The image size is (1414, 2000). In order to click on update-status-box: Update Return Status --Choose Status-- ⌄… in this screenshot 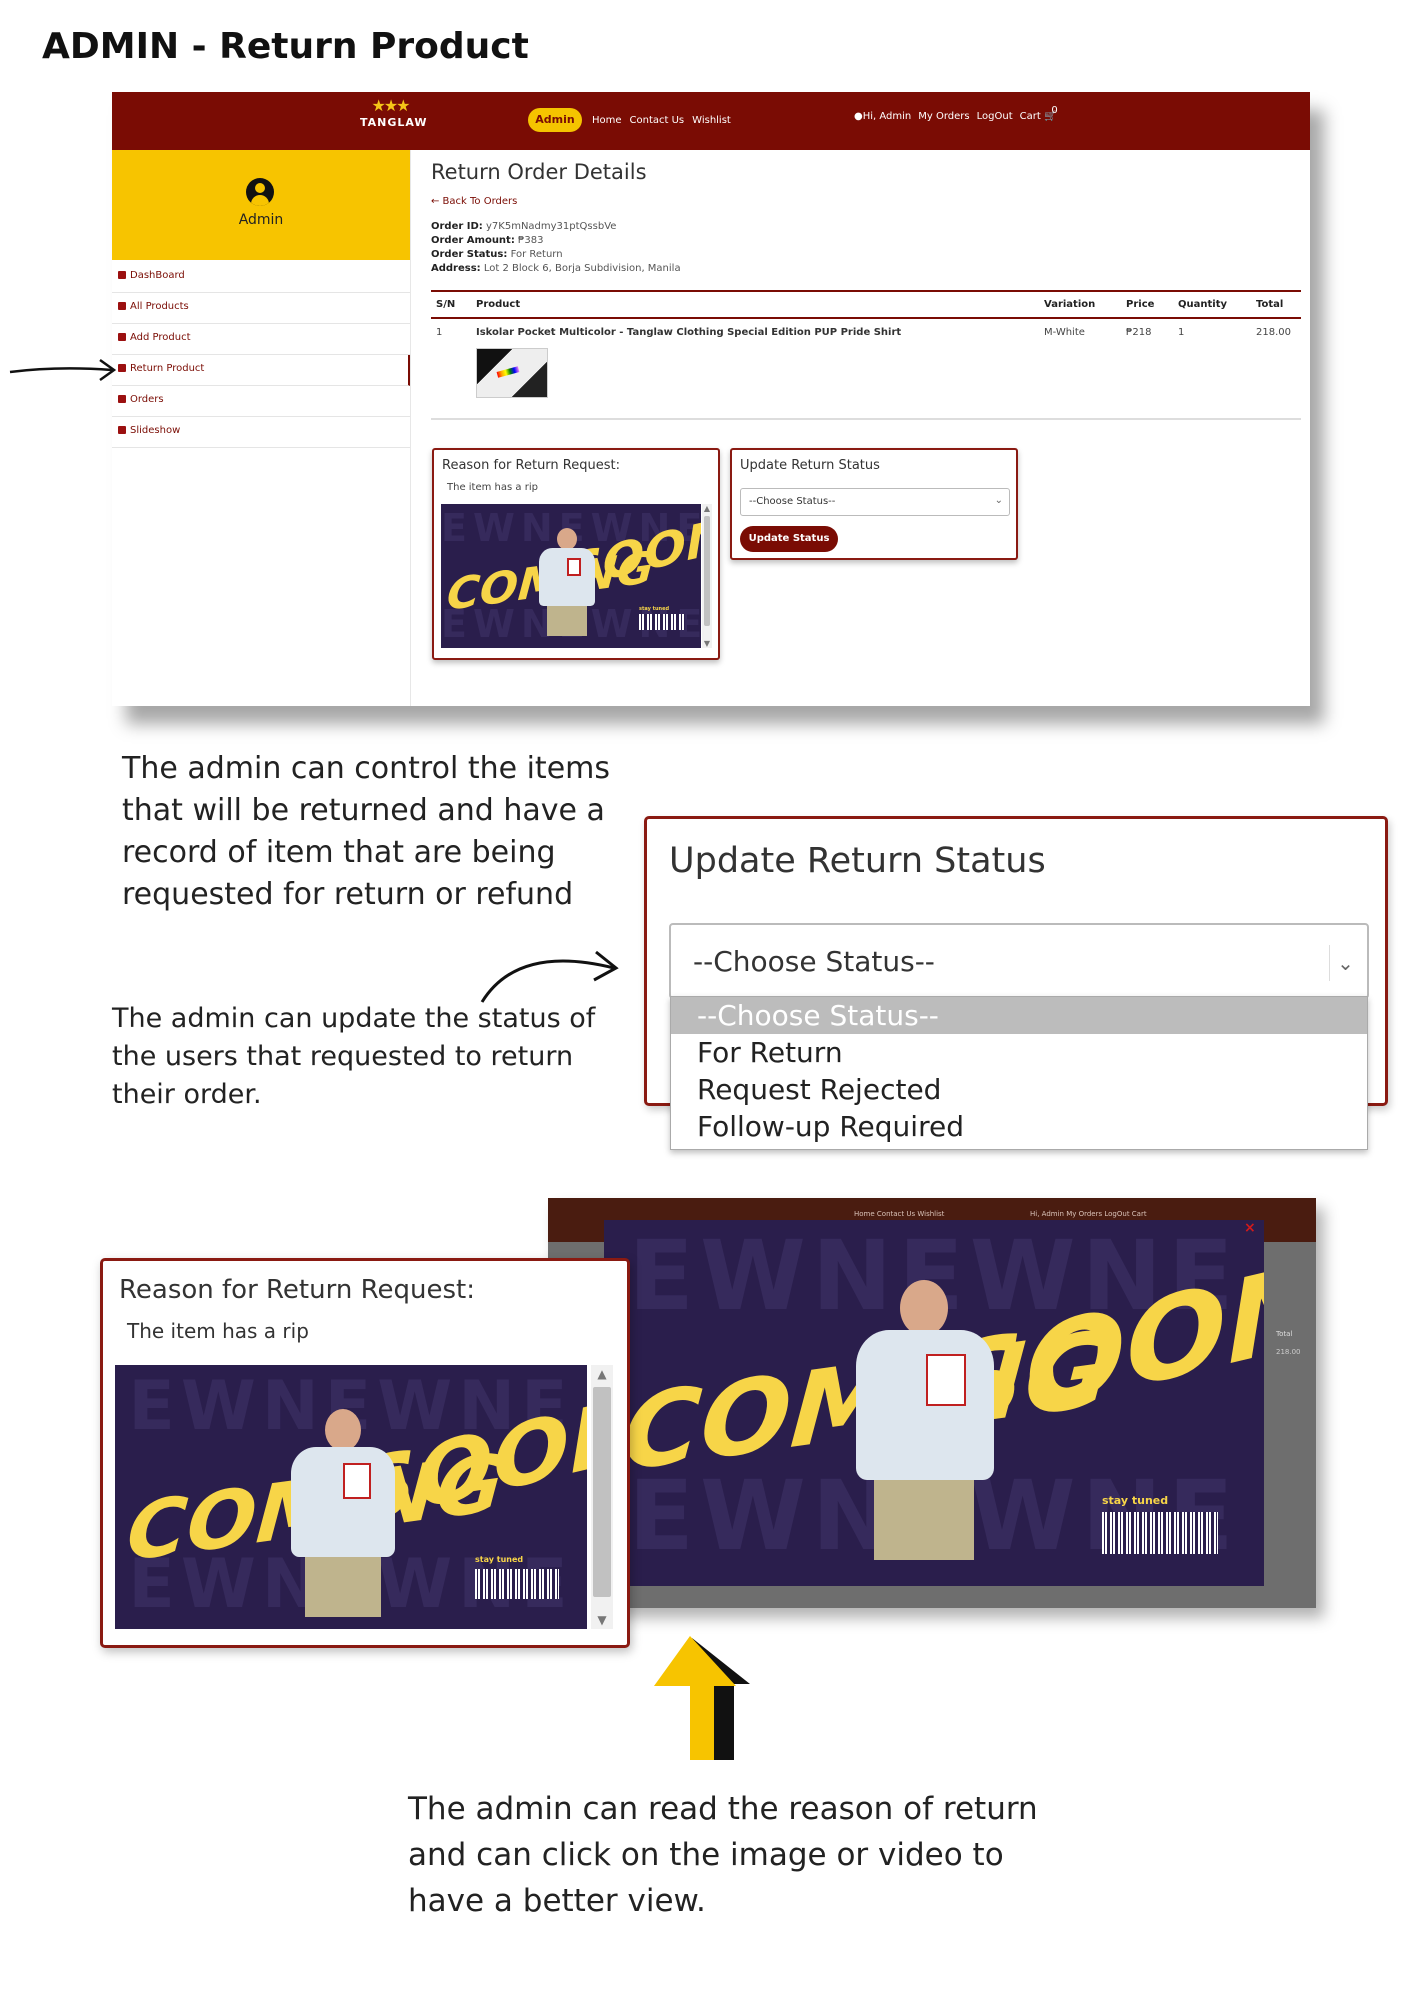, I will do `click(874, 504)`.